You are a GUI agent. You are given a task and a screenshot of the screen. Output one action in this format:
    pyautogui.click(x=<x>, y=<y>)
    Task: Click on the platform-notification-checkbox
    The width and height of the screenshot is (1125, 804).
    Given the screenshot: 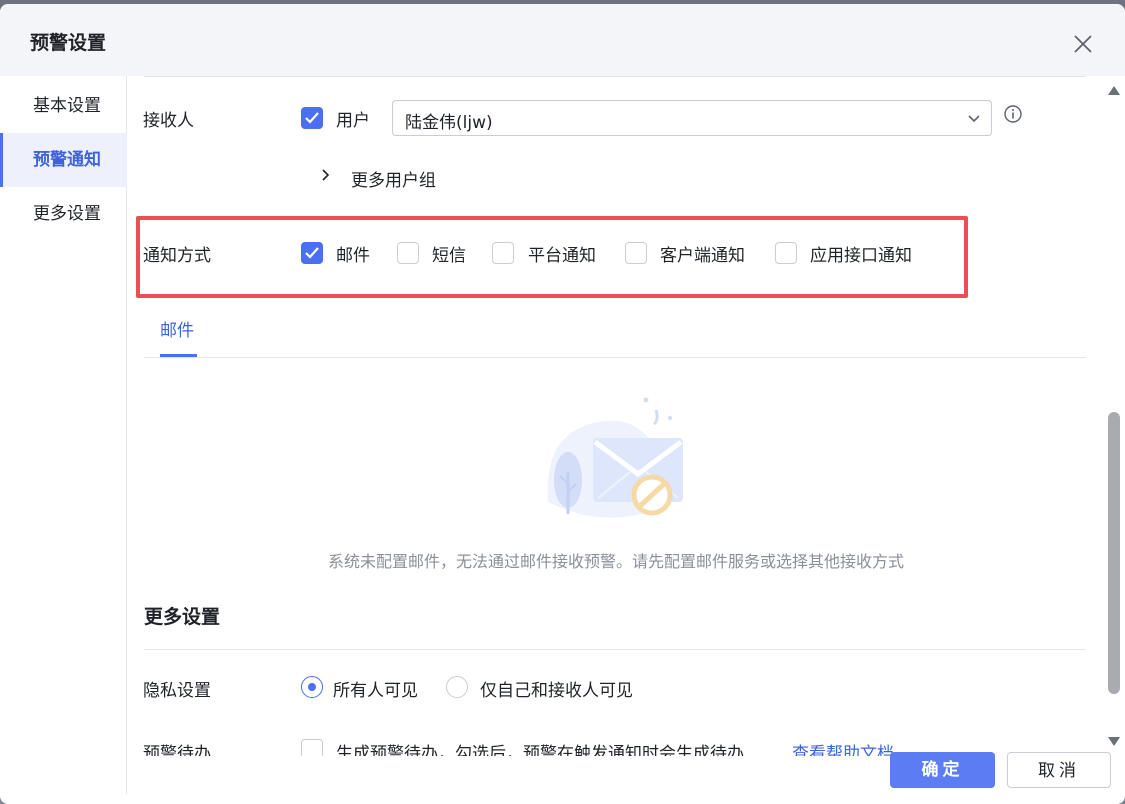 What is the action you would take?
    pyautogui.click(x=503, y=253)
    